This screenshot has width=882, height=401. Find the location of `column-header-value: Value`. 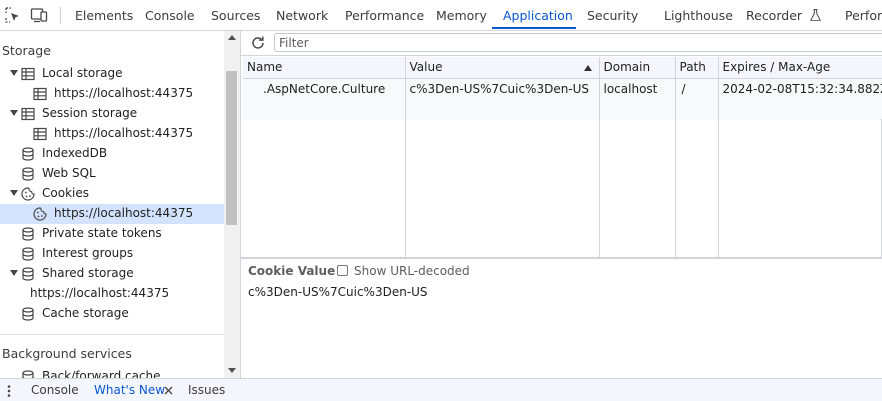

column-header-value: Value is located at coordinates (502, 68).